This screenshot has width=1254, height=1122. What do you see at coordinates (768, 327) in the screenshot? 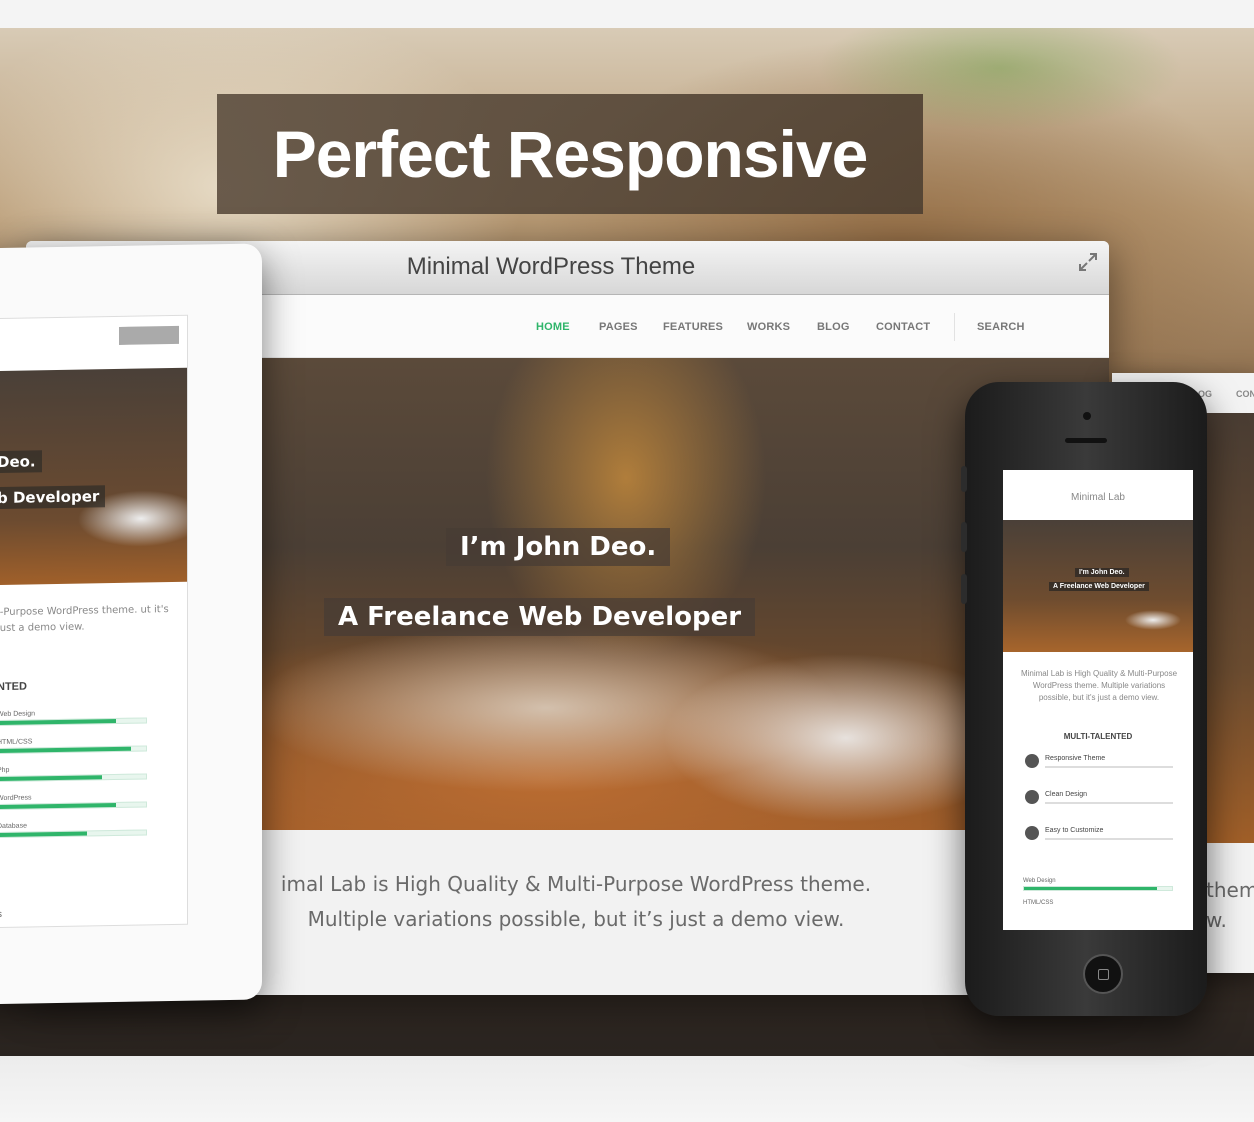
I see `nav-works: WORKS` at bounding box center [768, 327].